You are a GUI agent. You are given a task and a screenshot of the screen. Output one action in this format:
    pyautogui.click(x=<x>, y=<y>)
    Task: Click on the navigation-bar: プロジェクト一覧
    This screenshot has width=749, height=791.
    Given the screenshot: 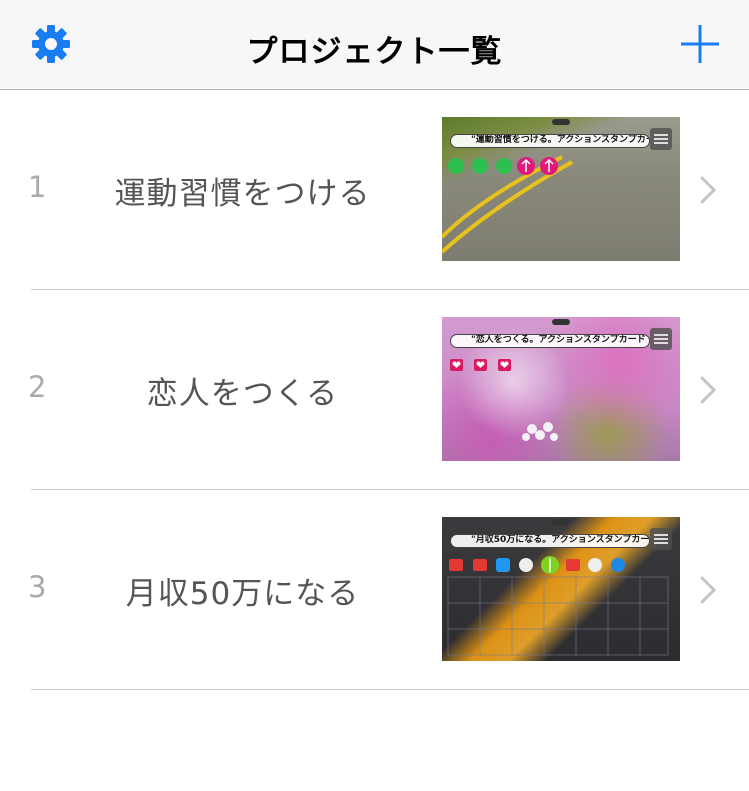 What is the action you would take?
    pyautogui.click(x=374, y=45)
    